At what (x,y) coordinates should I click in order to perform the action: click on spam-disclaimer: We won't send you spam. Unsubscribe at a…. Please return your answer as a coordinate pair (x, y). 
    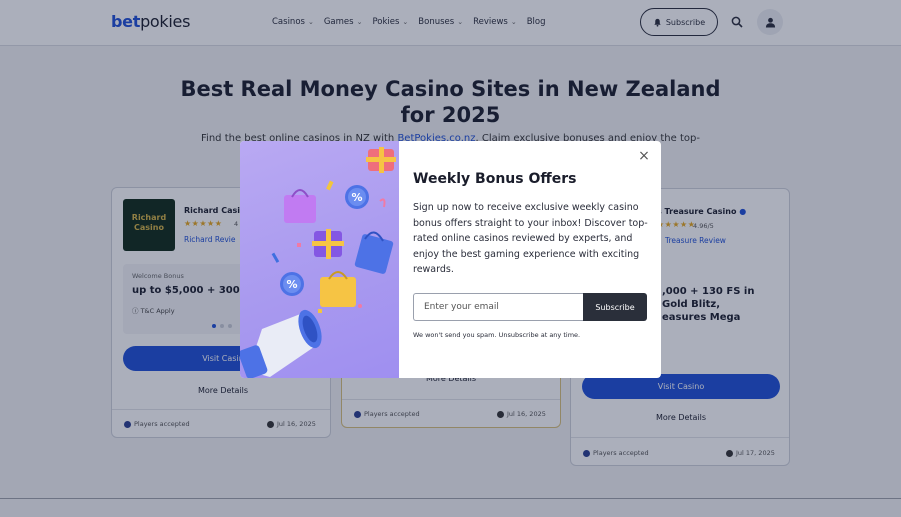
    Looking at the image, I should click on (497, 335).